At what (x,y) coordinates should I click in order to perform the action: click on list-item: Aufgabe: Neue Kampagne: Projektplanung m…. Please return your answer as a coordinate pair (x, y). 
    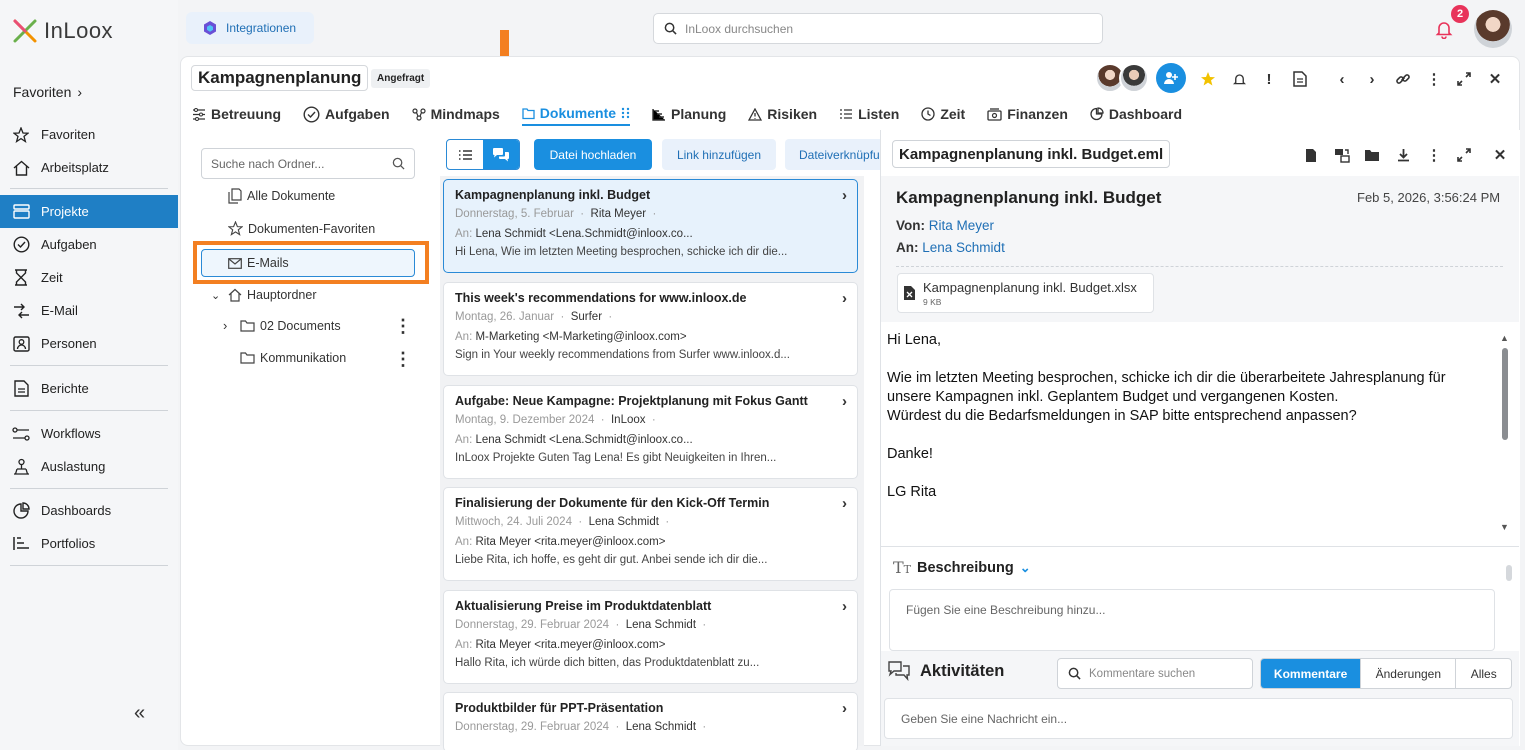
    Looking at the image, I should click on (650, 432).